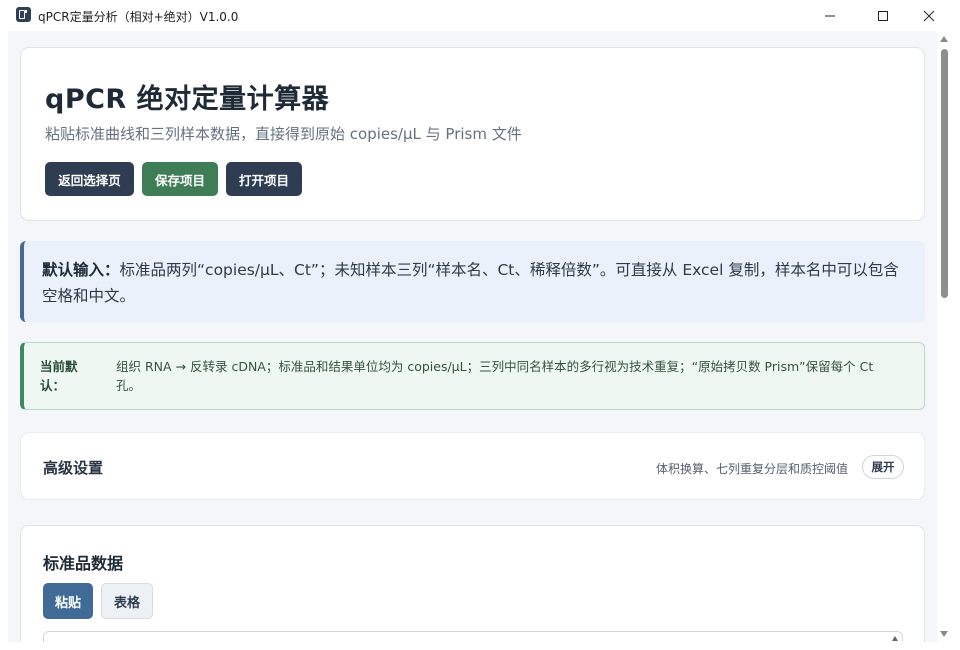 The image size is (960, 650). Describe the element at coordinates (138, 17) in the screenshot. I see `window-title: qPCR定量分析（相对+绝对）V1.0.0` at that location.